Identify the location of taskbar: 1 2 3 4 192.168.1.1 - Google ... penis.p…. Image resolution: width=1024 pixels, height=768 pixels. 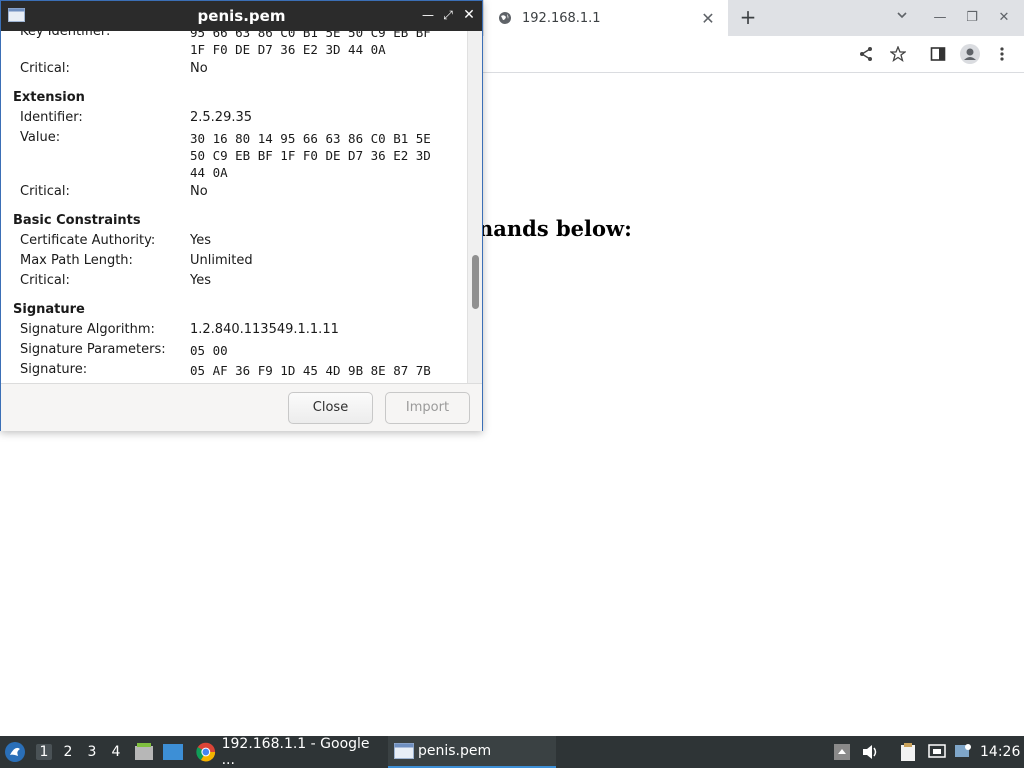
(512, 752).